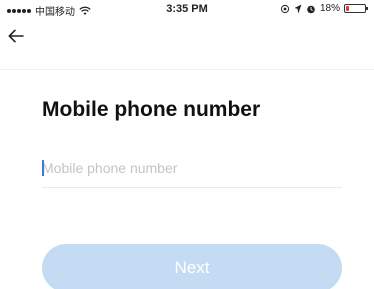 This screenshot has width=374, height=289. I want to click on phone-number-field, so click(192, 170).